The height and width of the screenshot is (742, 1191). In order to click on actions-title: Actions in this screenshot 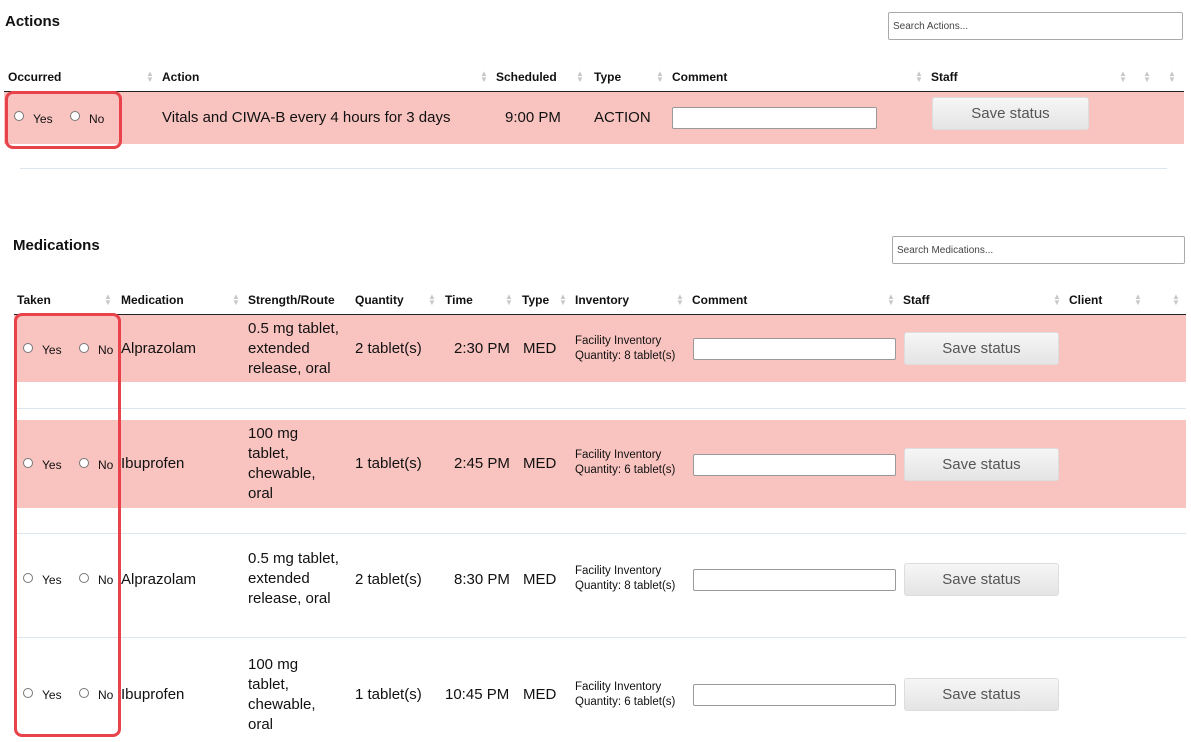, I will do `click(33, 21)`.